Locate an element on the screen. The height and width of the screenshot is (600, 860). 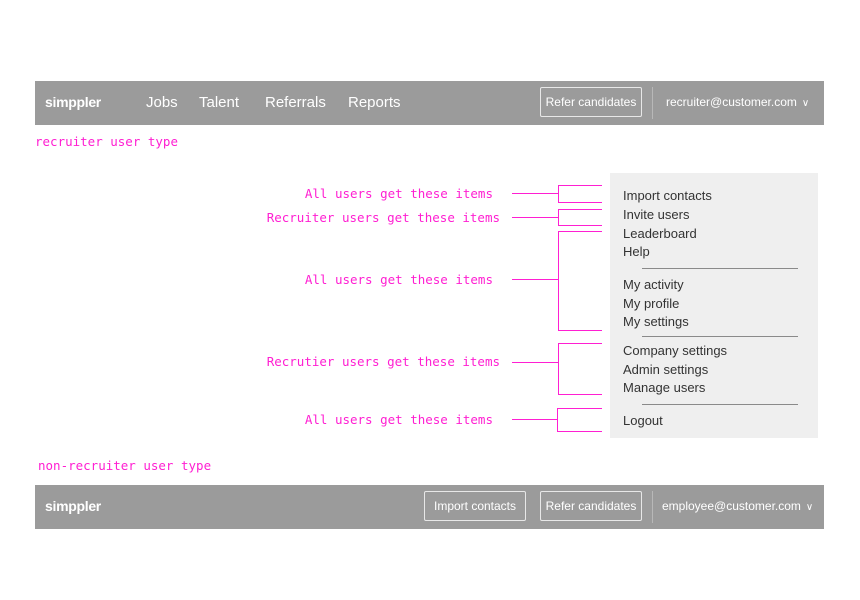
account-menu: employee@customer.com ∨ is located at coordinates (737, 506).